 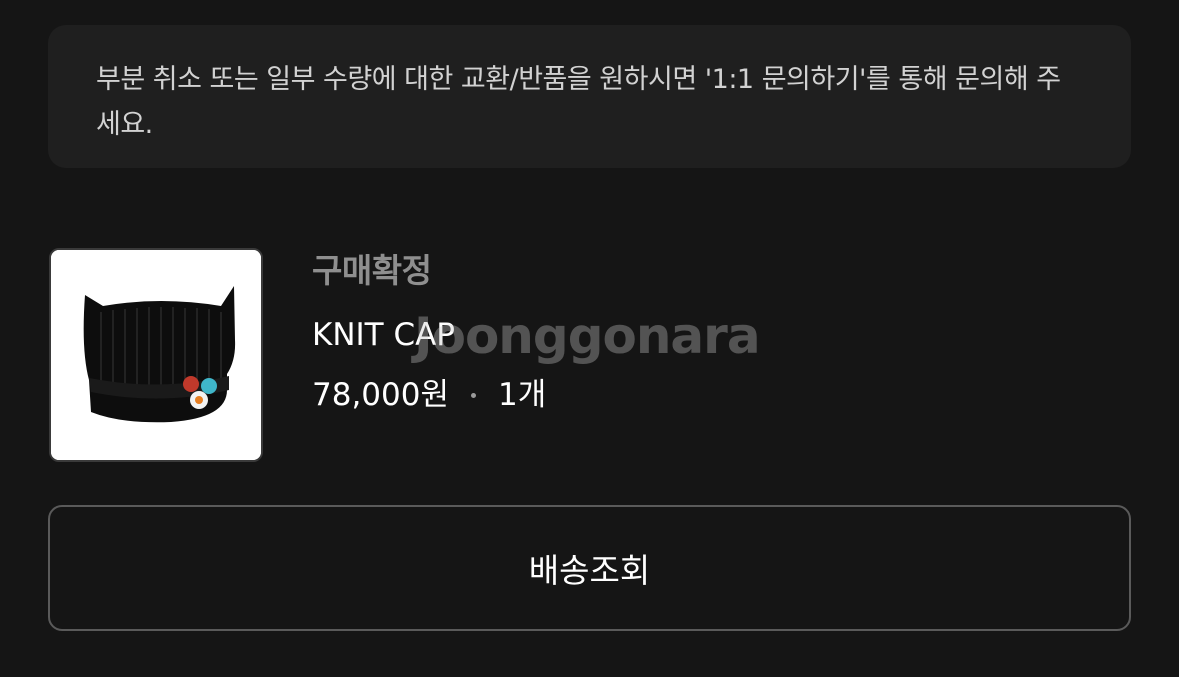 What do you see at coordinates (473, 395) in the screenshot?
I see `separator-dot` at bounding box center [473, 395].